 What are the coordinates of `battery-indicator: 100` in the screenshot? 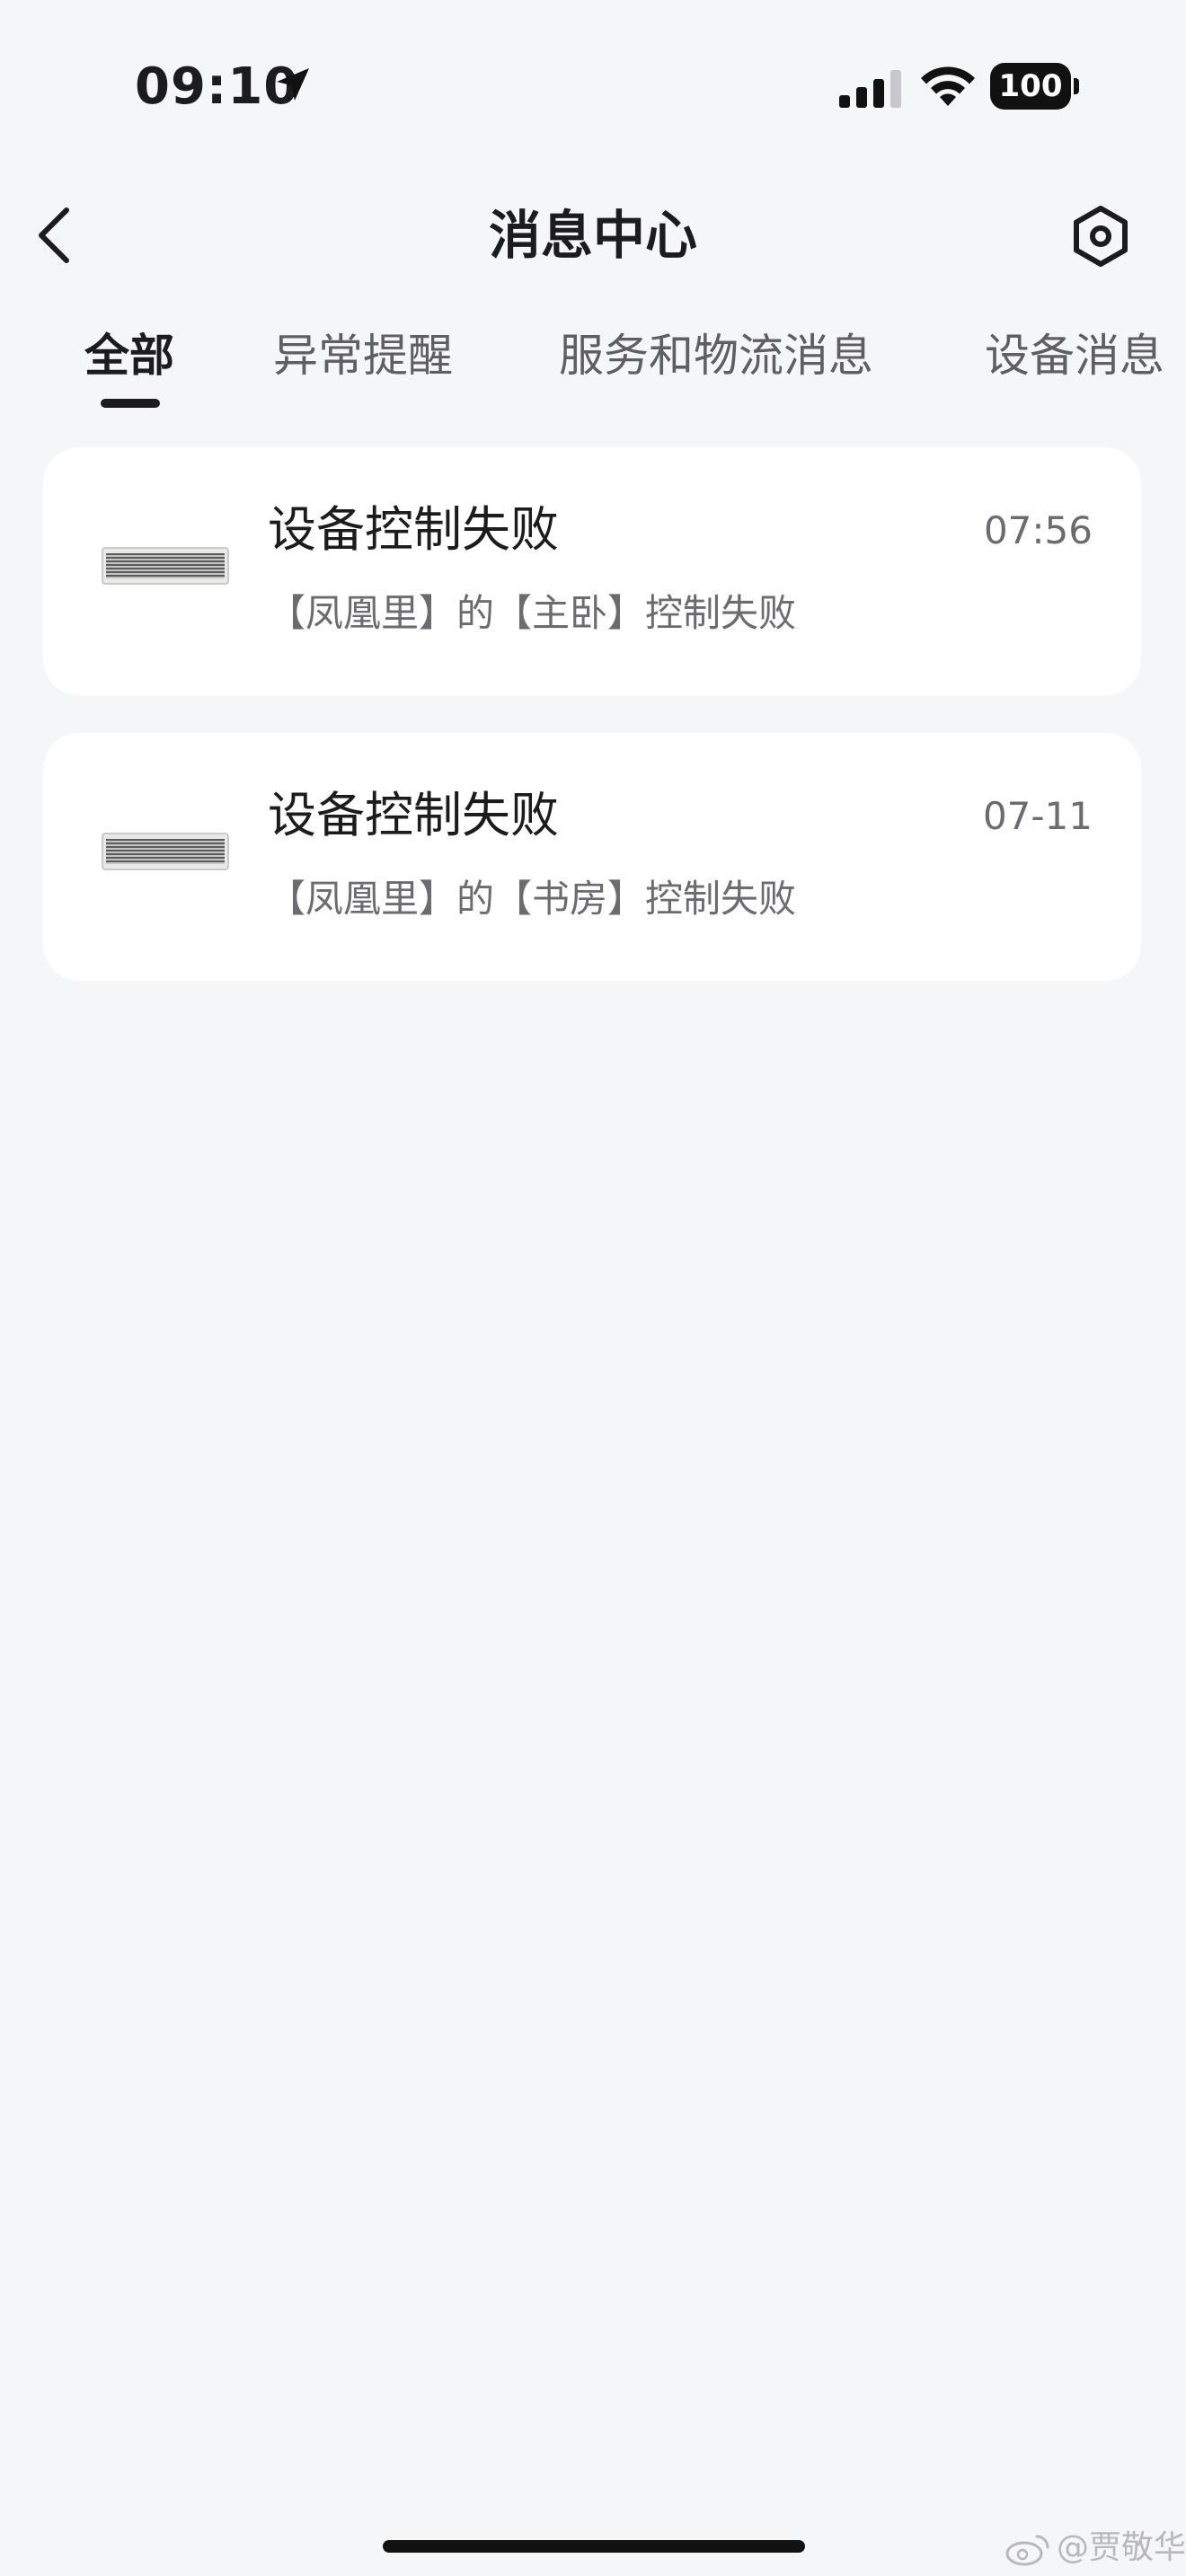 It's located at (1035, 86).